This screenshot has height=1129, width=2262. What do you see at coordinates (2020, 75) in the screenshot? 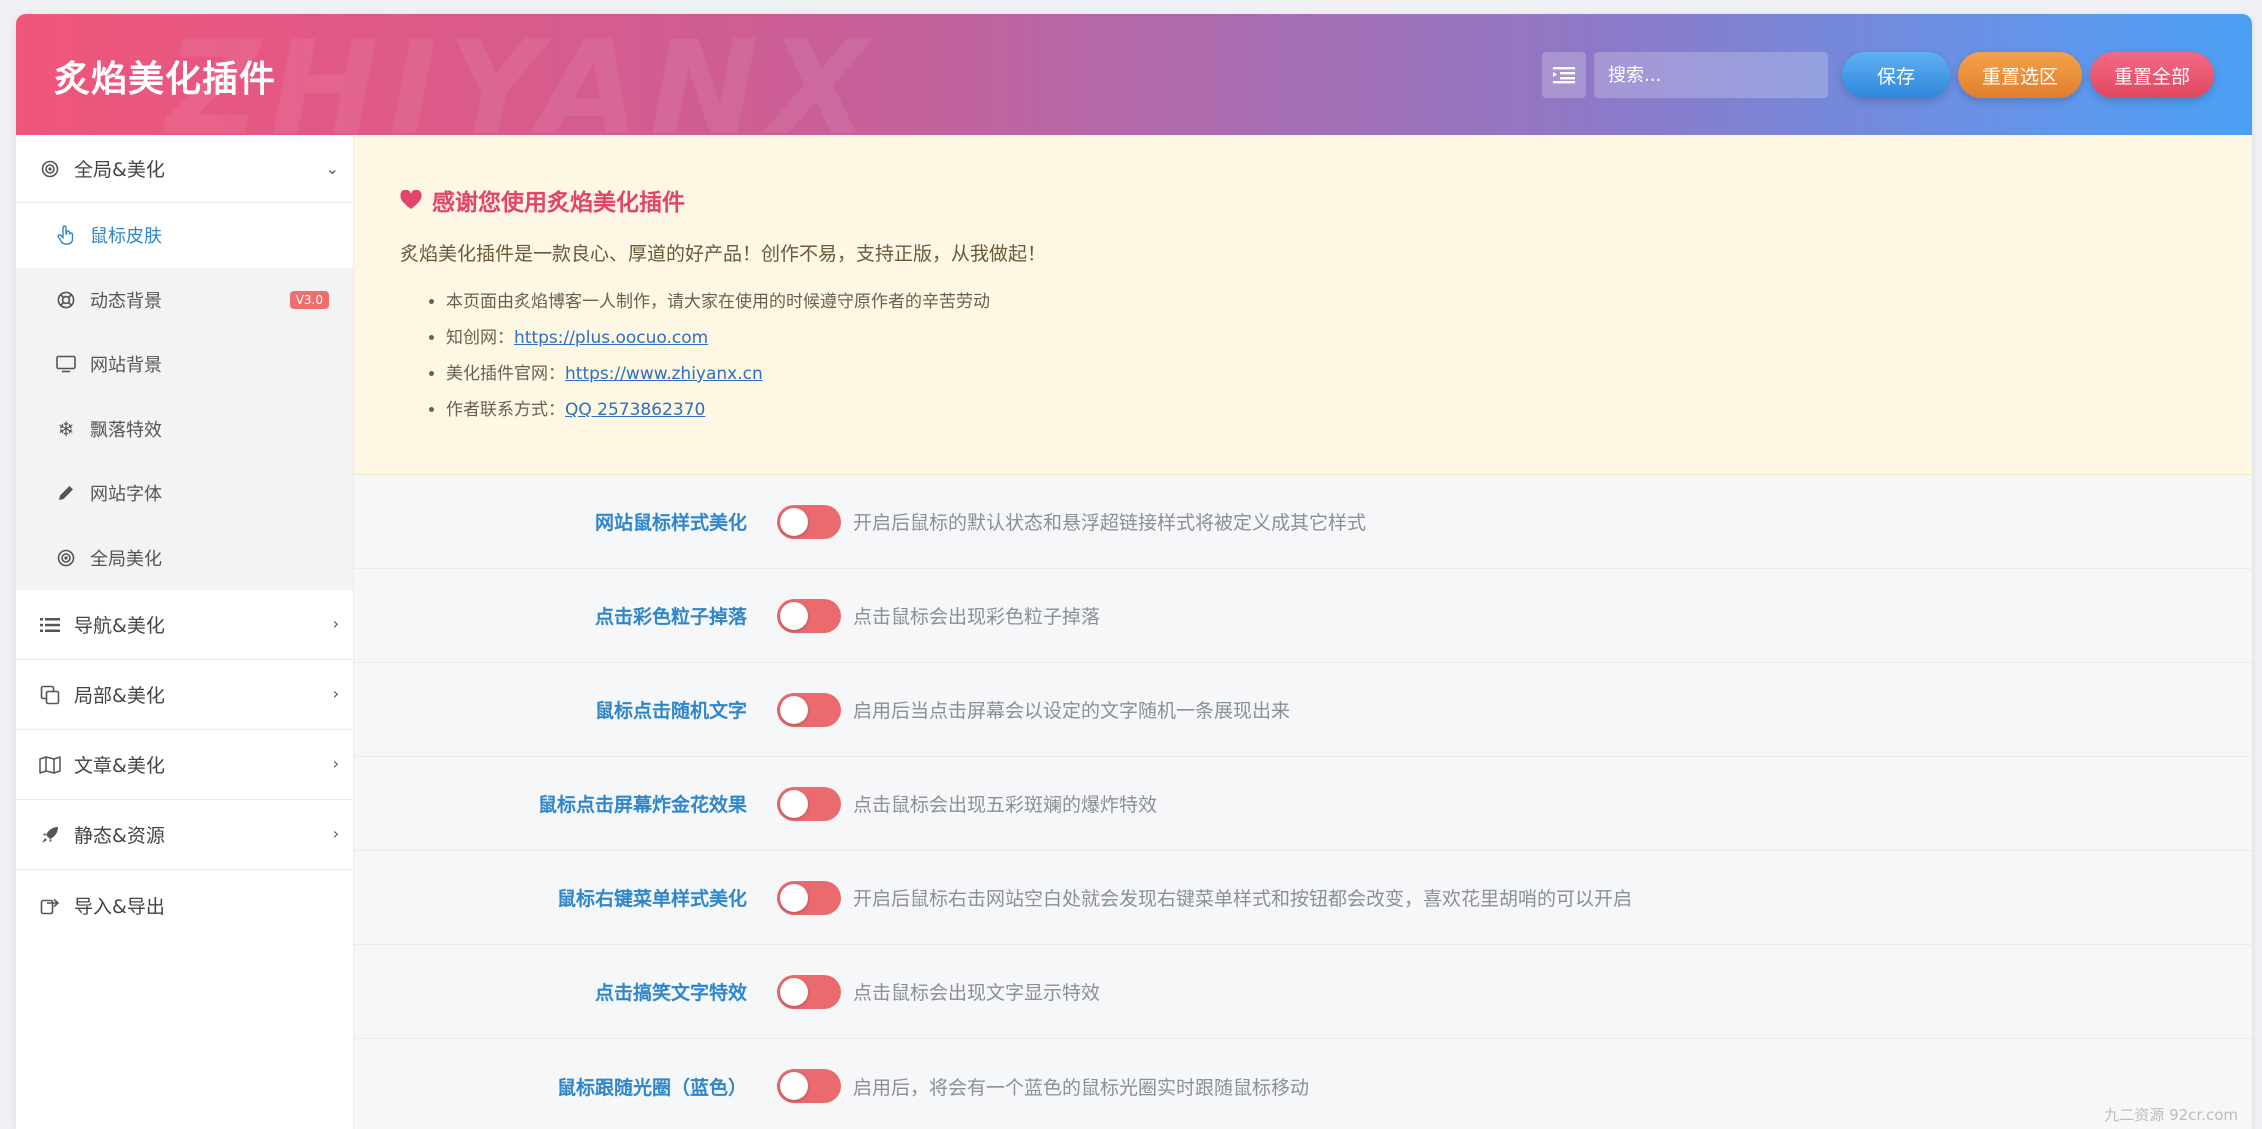
I see `reset-selection-button: 重置选区` at bounding box center [2020, 75].